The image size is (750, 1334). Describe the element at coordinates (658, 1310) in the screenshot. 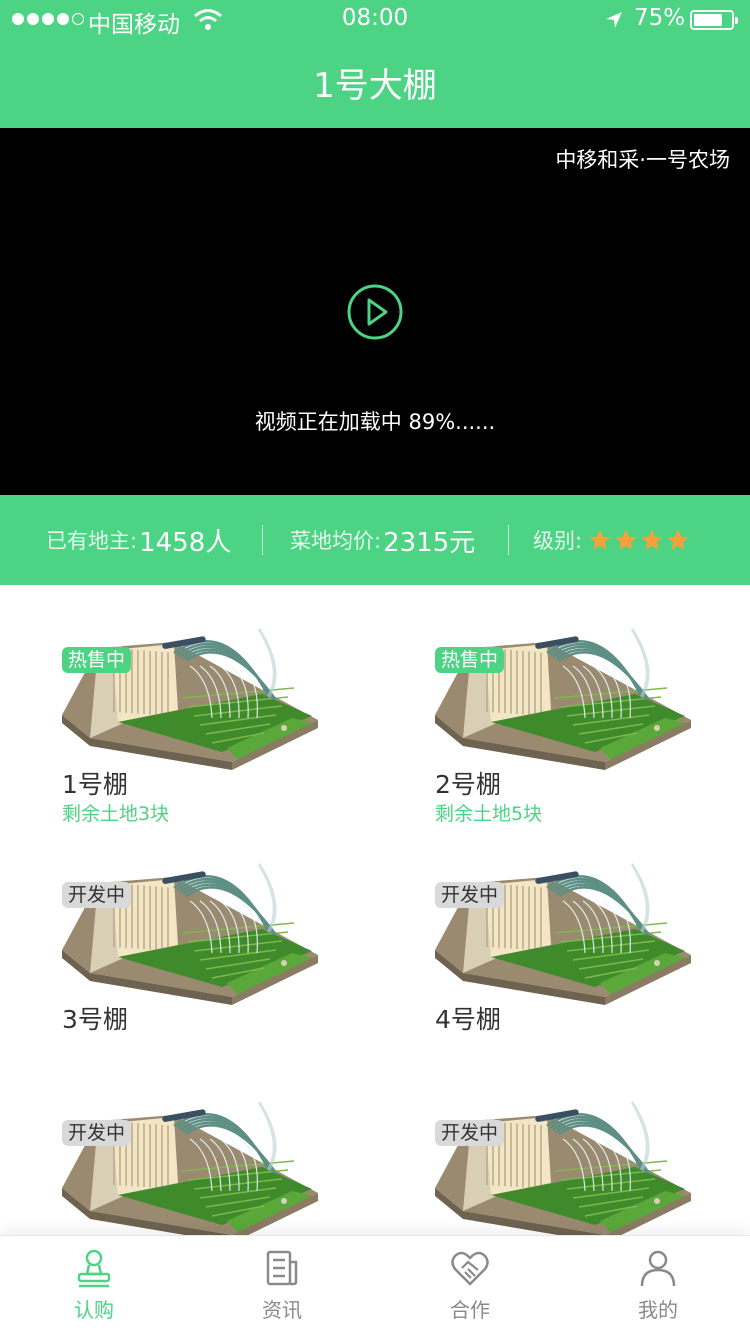

I see `tab-label: 我的` at that location.